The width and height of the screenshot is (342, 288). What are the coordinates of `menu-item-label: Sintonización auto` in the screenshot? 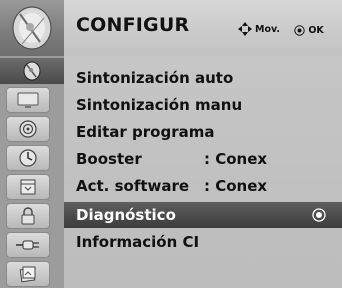 It's located at (155, 78).